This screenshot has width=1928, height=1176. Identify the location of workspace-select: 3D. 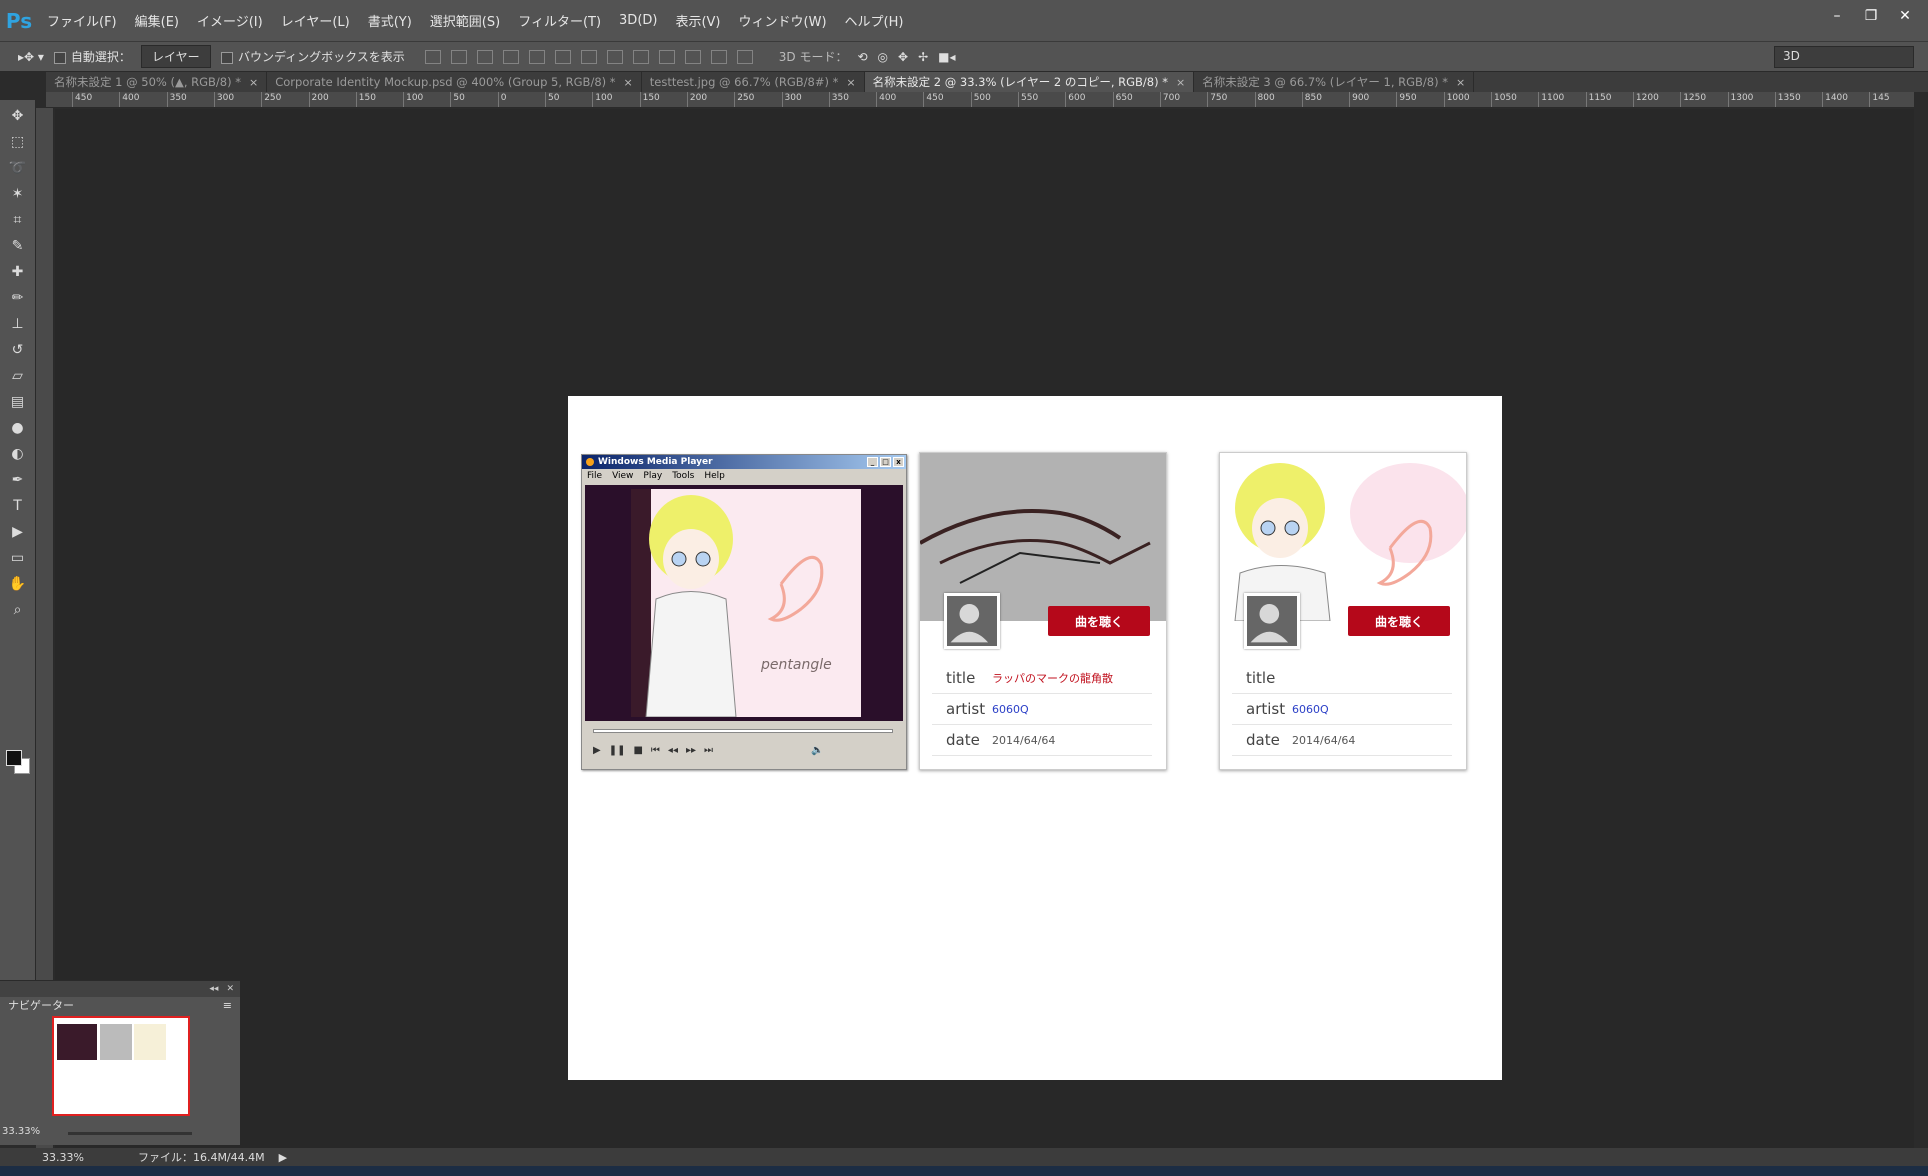
(1844, 57).